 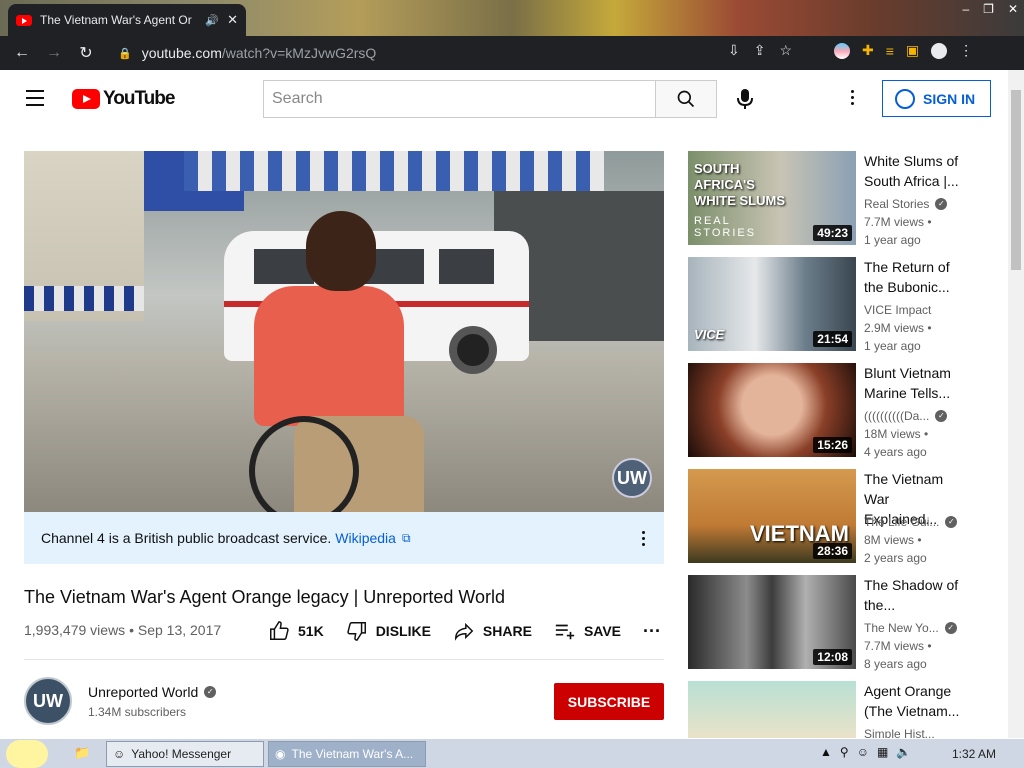 What do you see at coordinates (844, 752) in the screenshot?
I see `search-tray-icon: ⚲` at bounding box center [844, 752].